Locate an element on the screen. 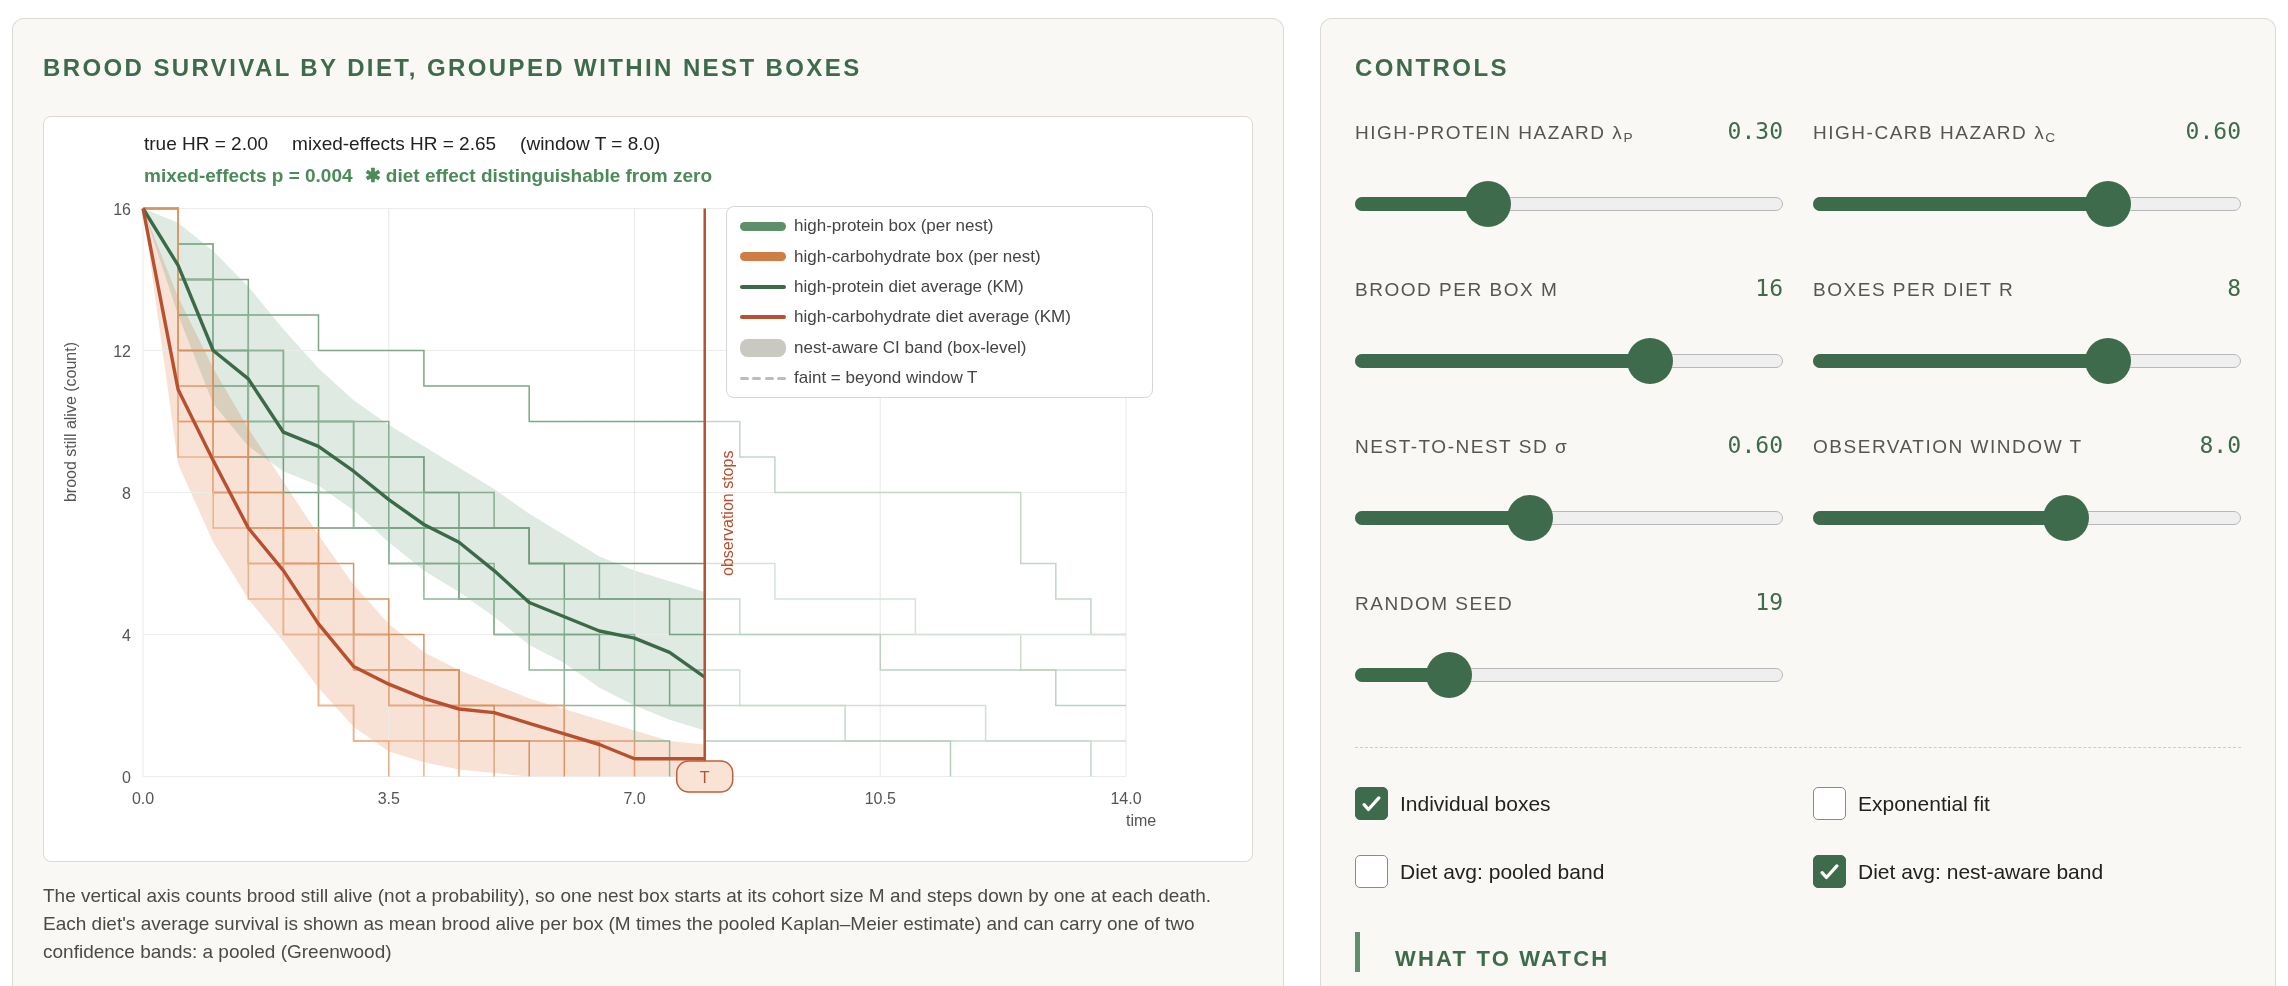  axis-title: time is located at coordinates (1141, 820).